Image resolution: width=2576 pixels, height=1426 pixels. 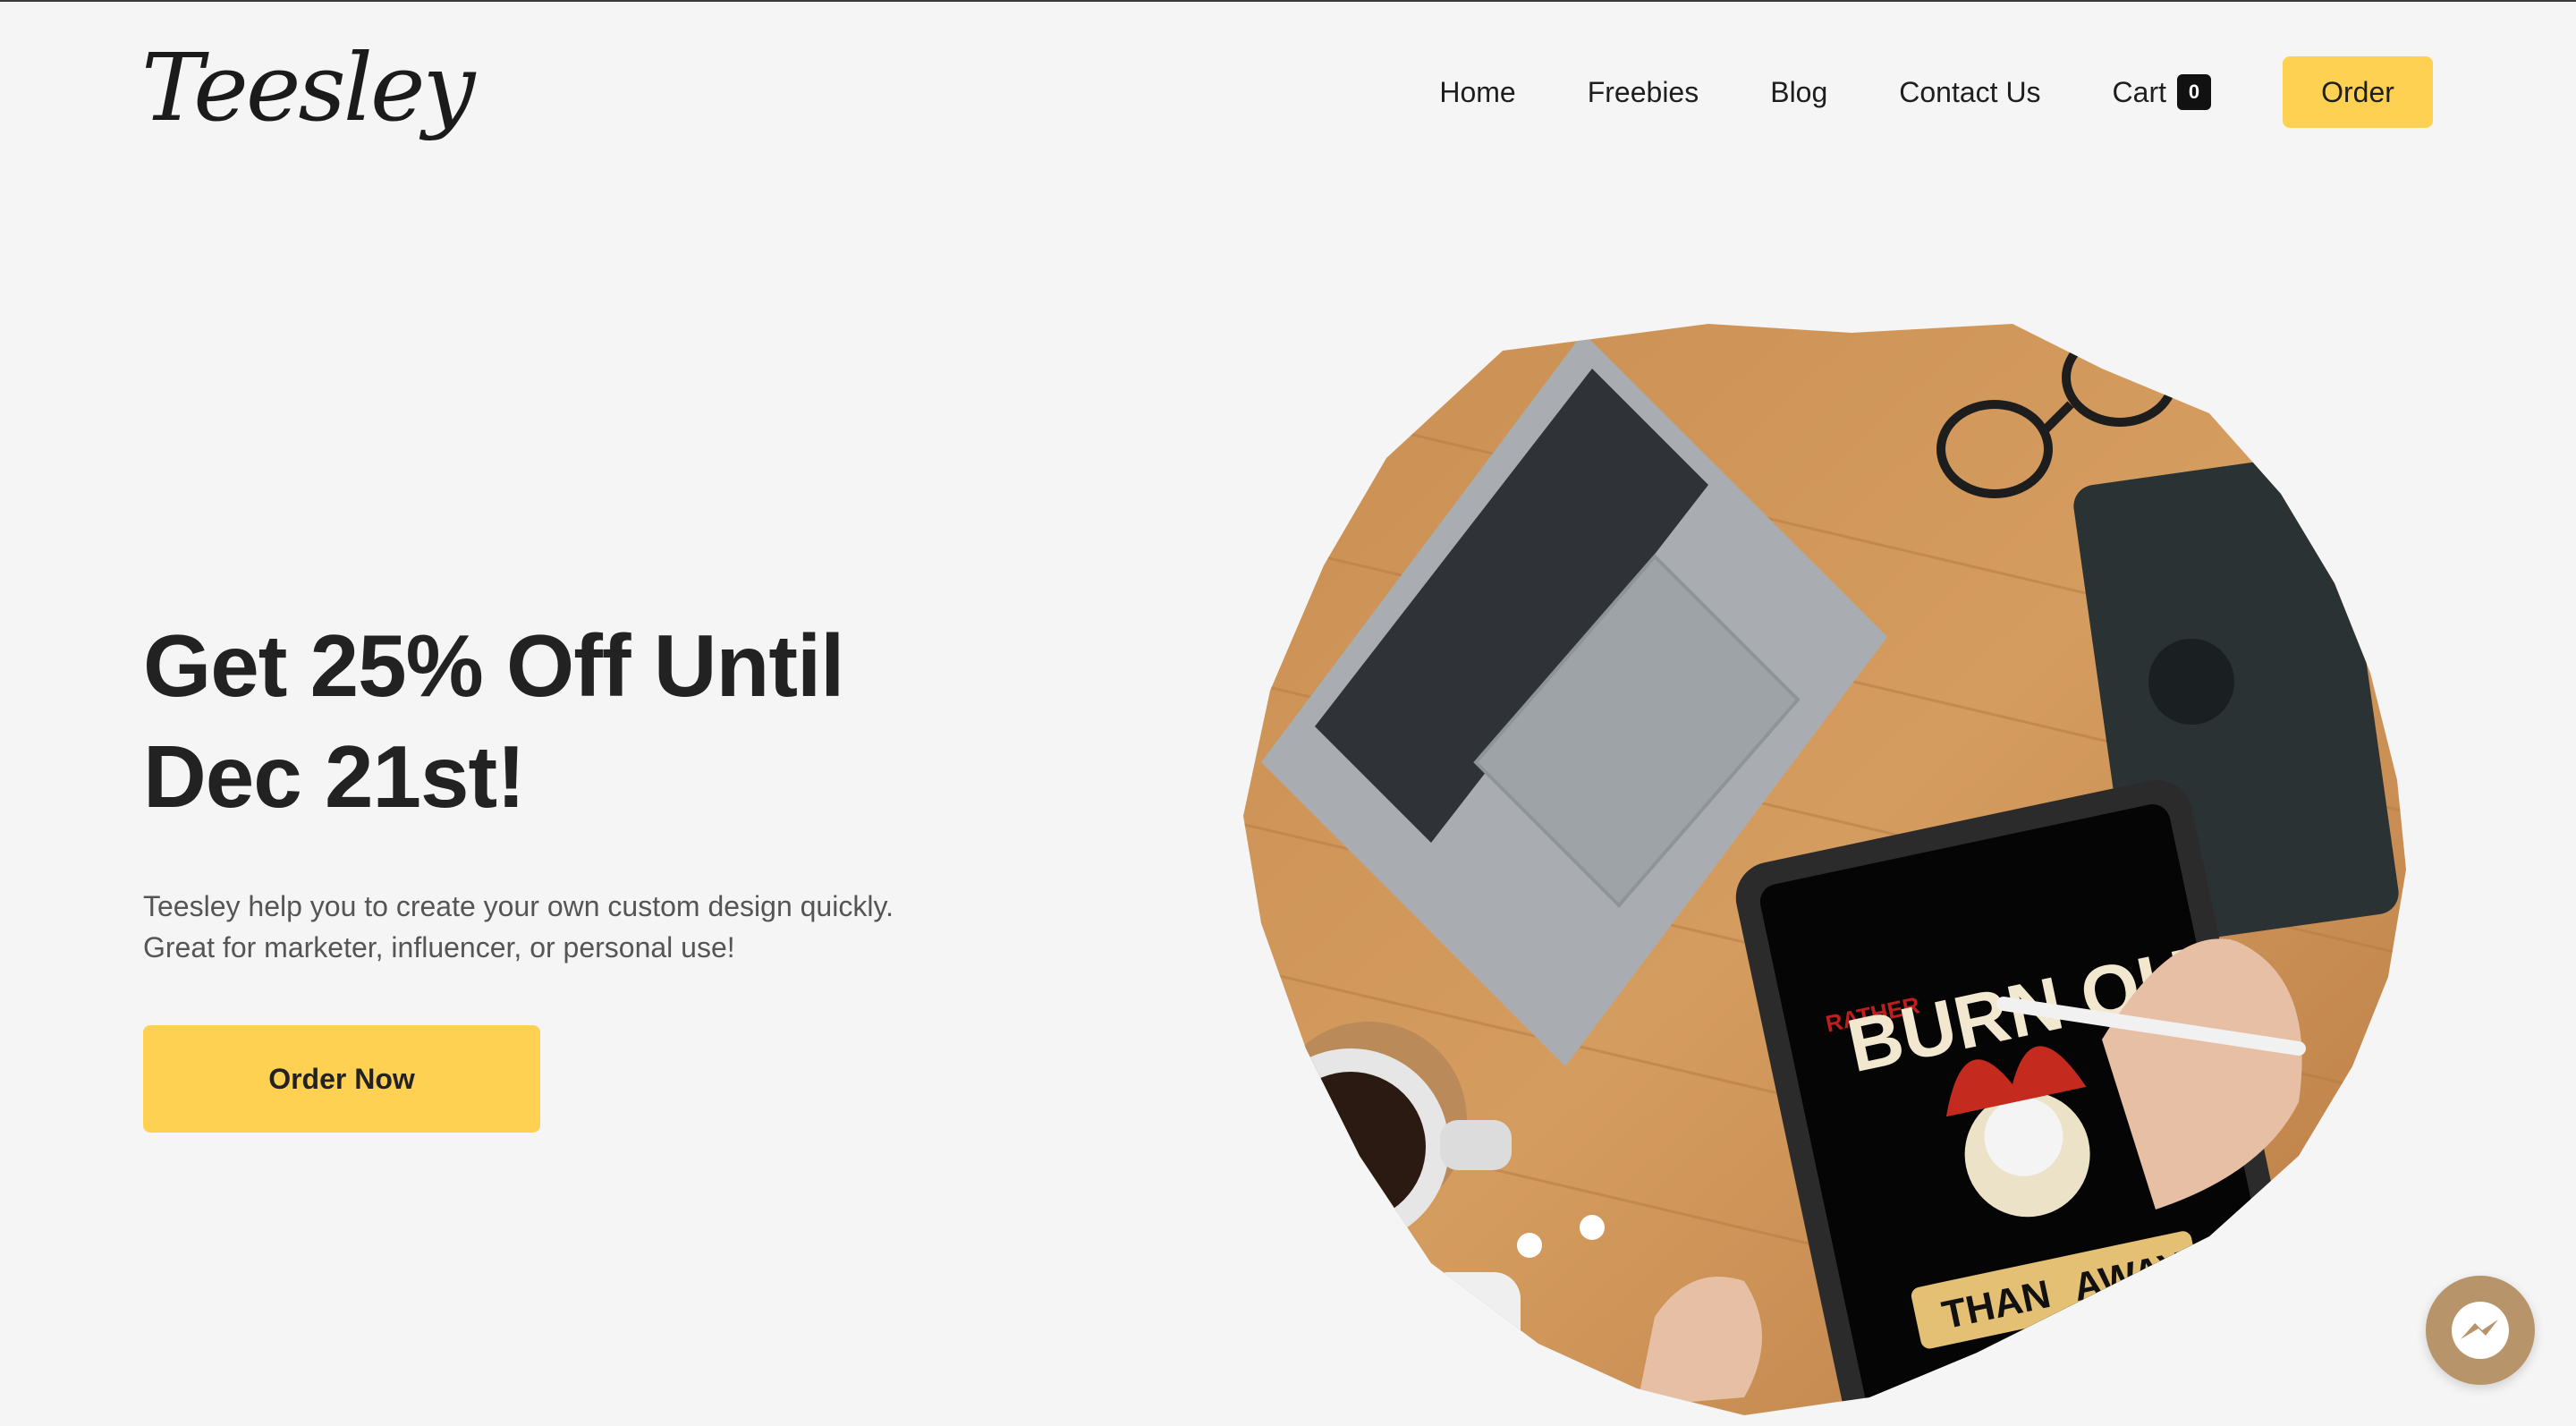 I want to click on messenger-chat-button, so click(x=2480, y=1331).